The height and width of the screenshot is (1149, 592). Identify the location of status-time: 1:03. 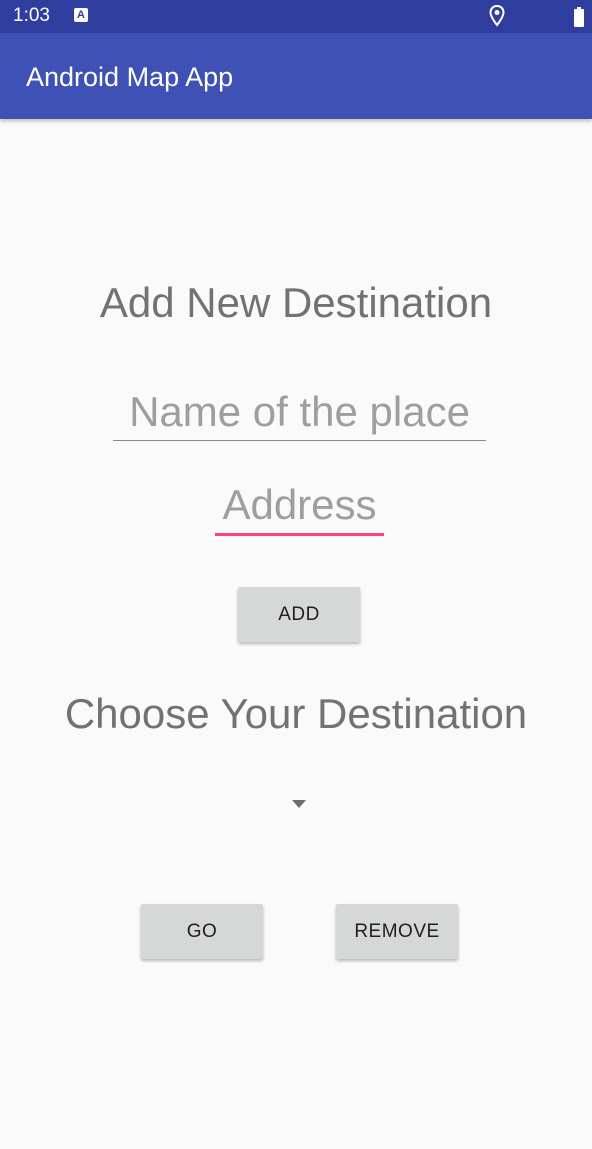
(31, 15).